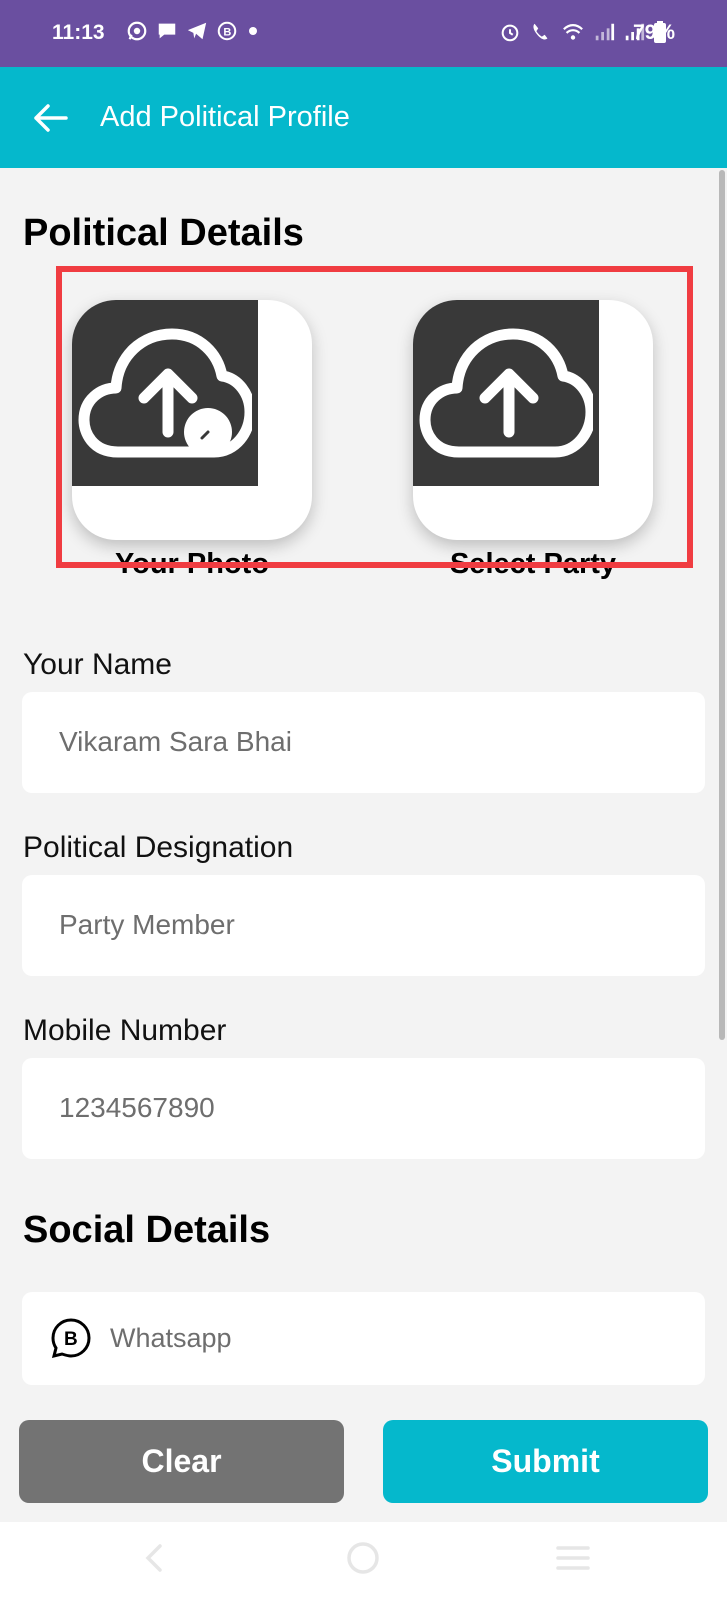 Image resolution: width=727 pixels, height=1600 pixels. I want to click on app-bar: Add Political Profile, so click(363, 117).